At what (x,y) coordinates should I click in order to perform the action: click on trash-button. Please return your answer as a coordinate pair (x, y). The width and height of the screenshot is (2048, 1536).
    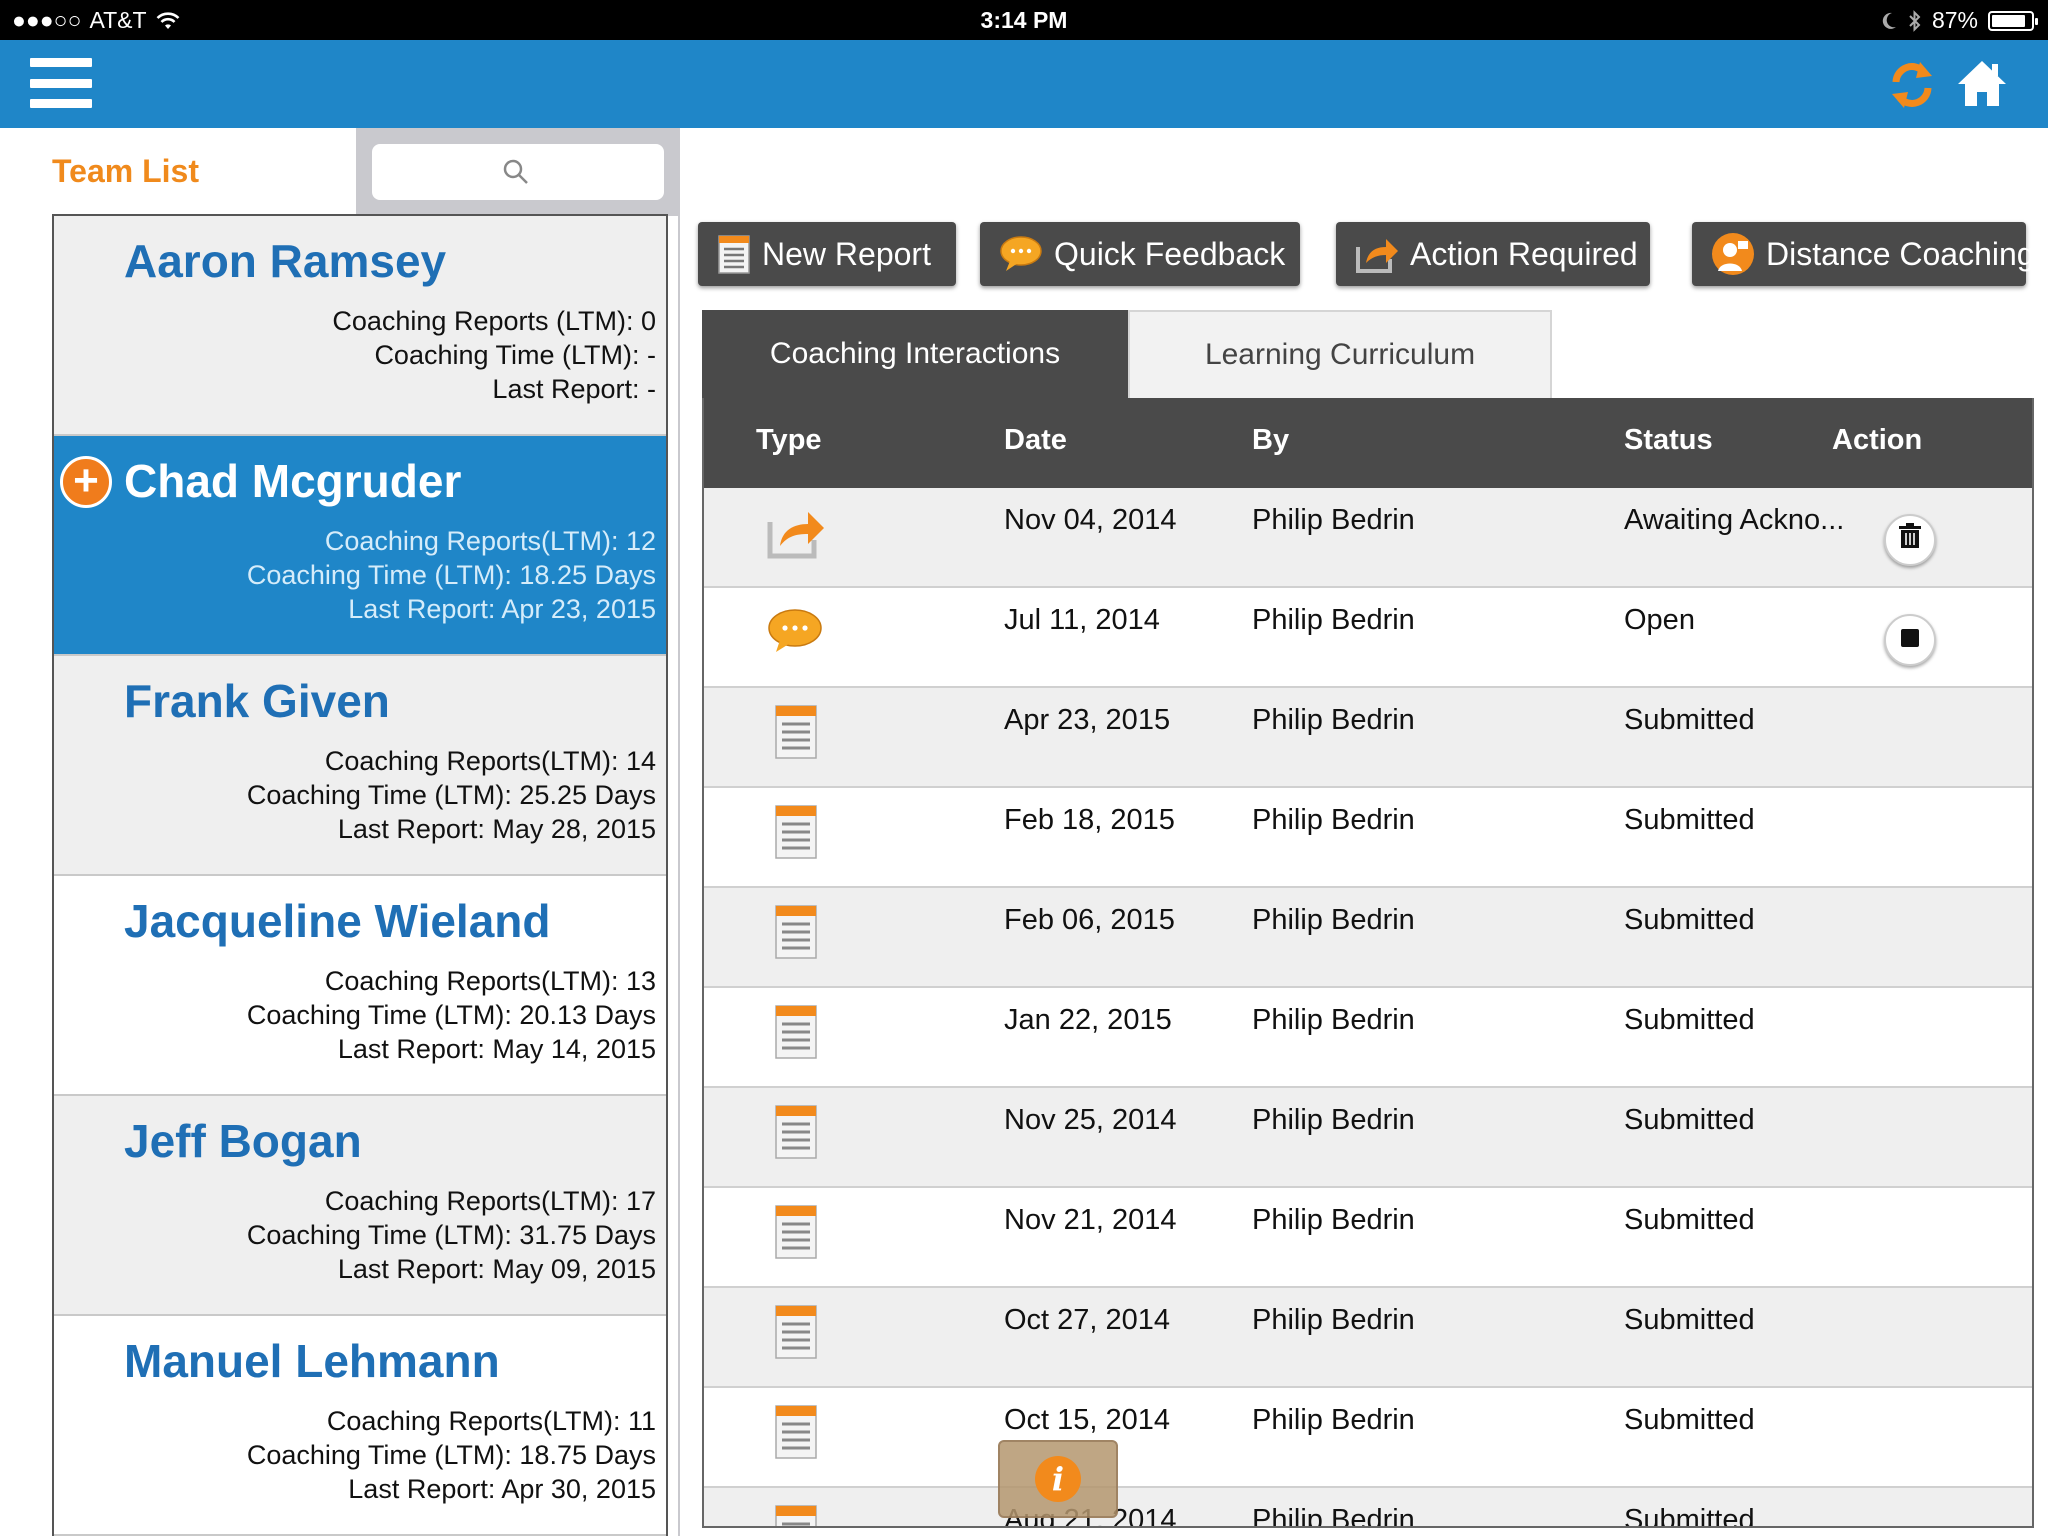
    Looking at the image, I should click on (1910, 540).